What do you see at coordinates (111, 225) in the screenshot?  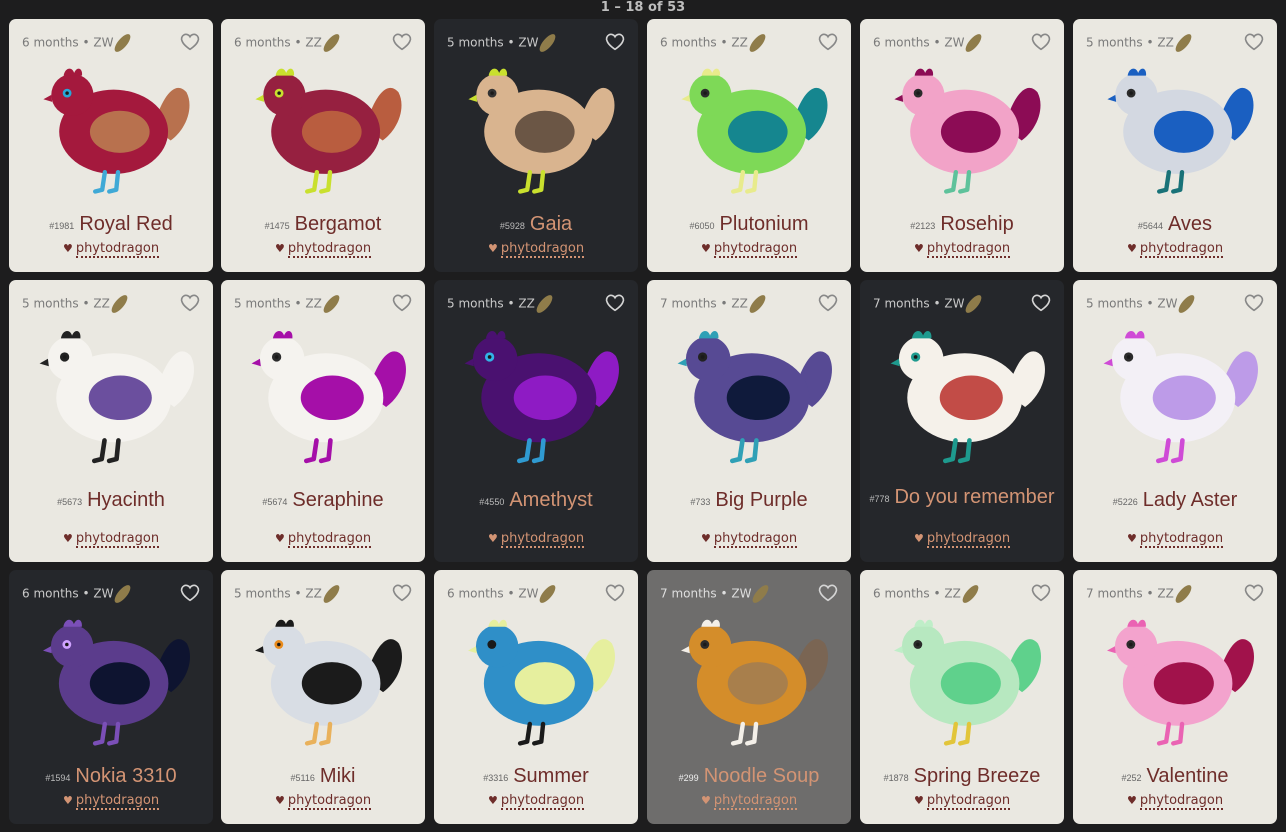 I see `chicken-title: #1981 Royal Red` at bounding box center [111, 225].